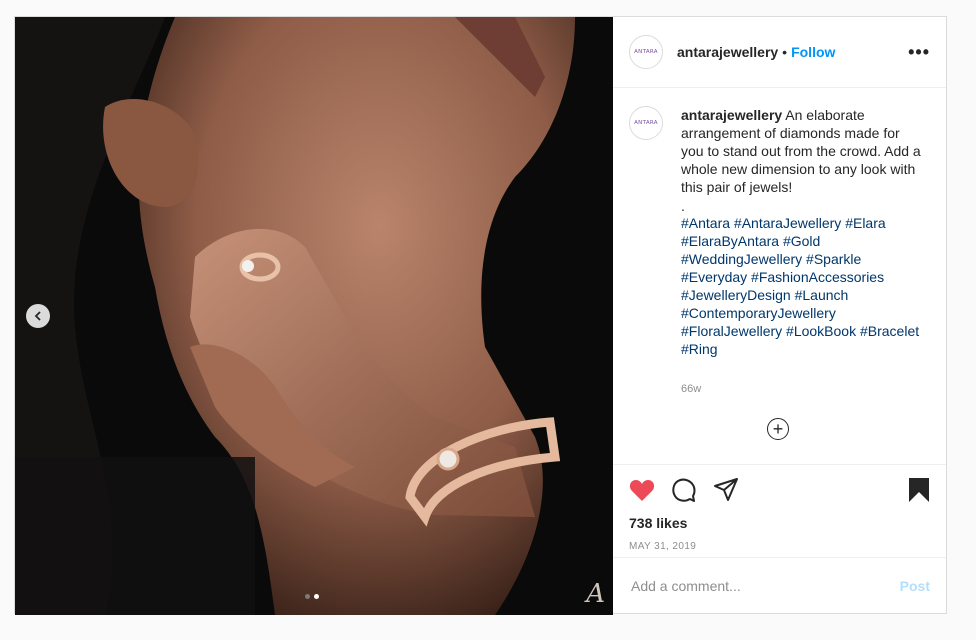 The width and height of the screenshot is (976, 640). I want to click on like-button, so click(642, 490).